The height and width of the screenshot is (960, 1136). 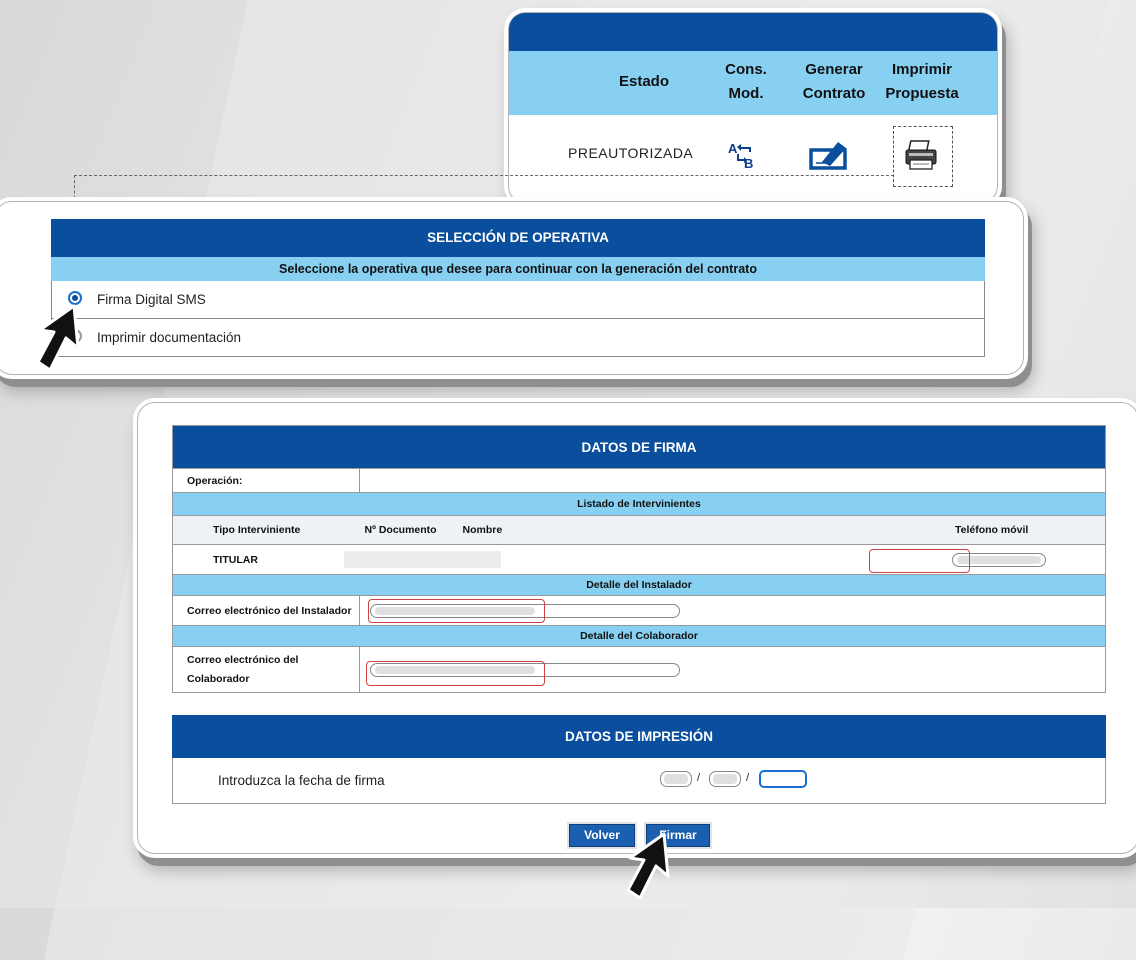 I want to click on instalador-label: Correo electrónico del Instalador, so click(x=266, y=610).